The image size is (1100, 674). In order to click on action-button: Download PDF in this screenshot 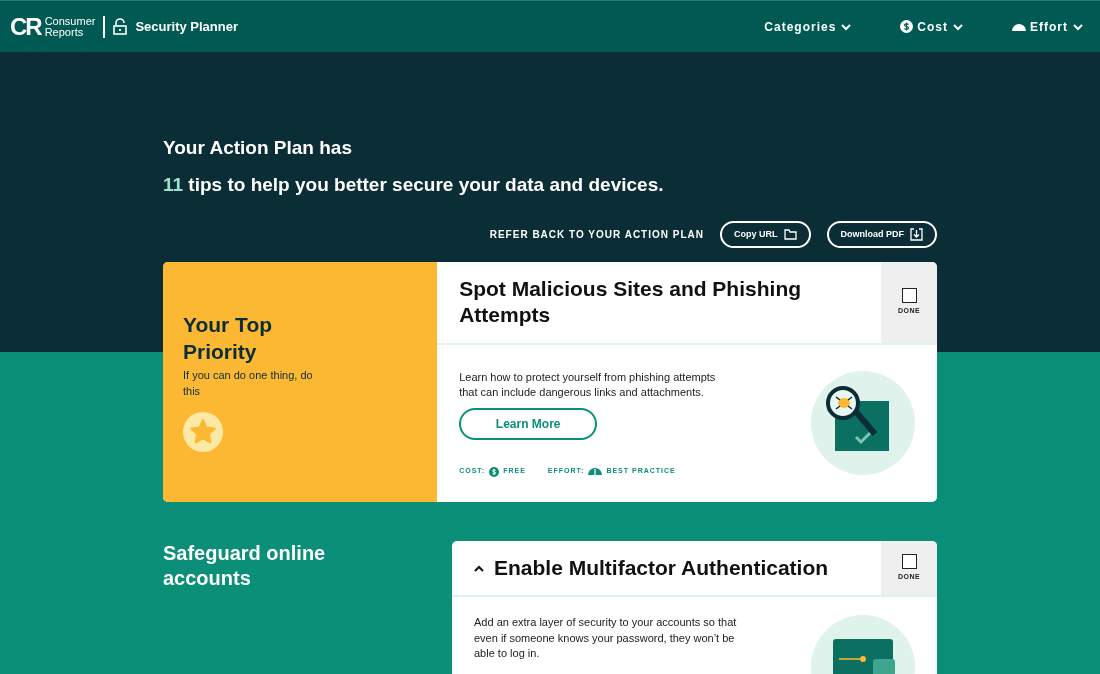, I will do `click(881, 234)`.